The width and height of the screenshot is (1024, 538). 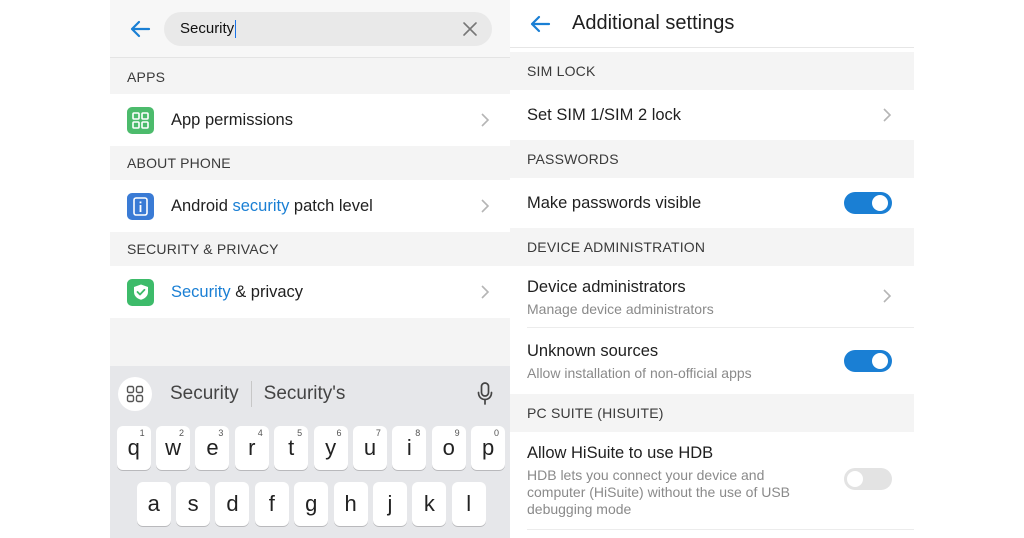 I want to click on passwords-visible-toggle, so click(x=868, y=203).